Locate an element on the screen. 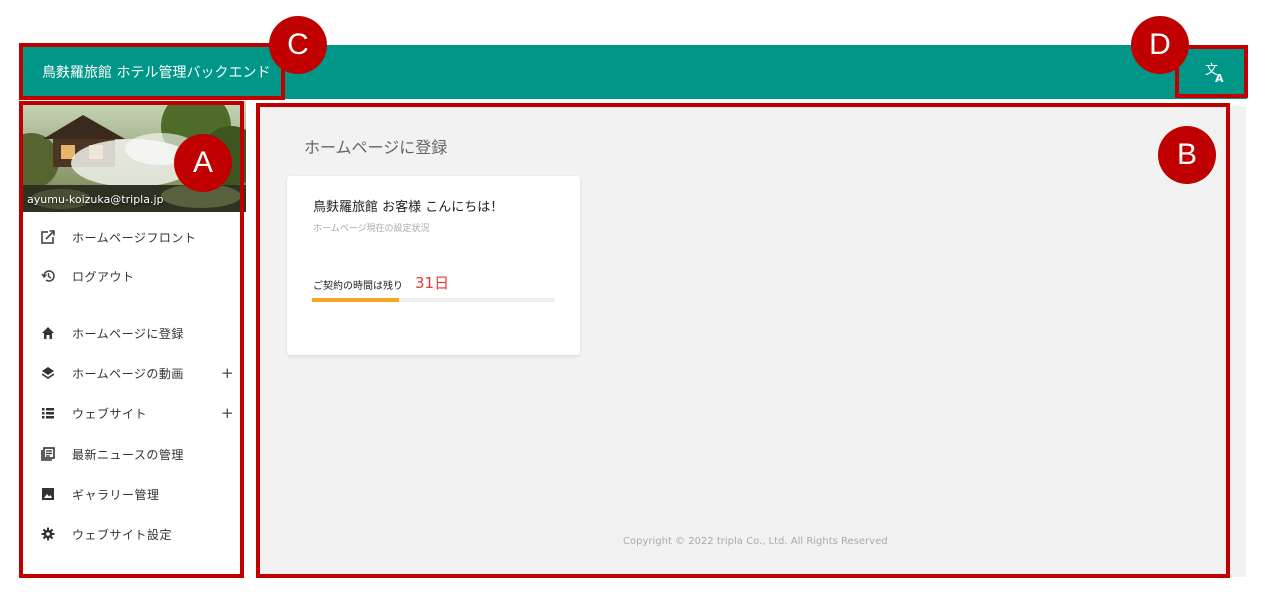  annotation-badge-b: B is located at coordinates (1187, 155).